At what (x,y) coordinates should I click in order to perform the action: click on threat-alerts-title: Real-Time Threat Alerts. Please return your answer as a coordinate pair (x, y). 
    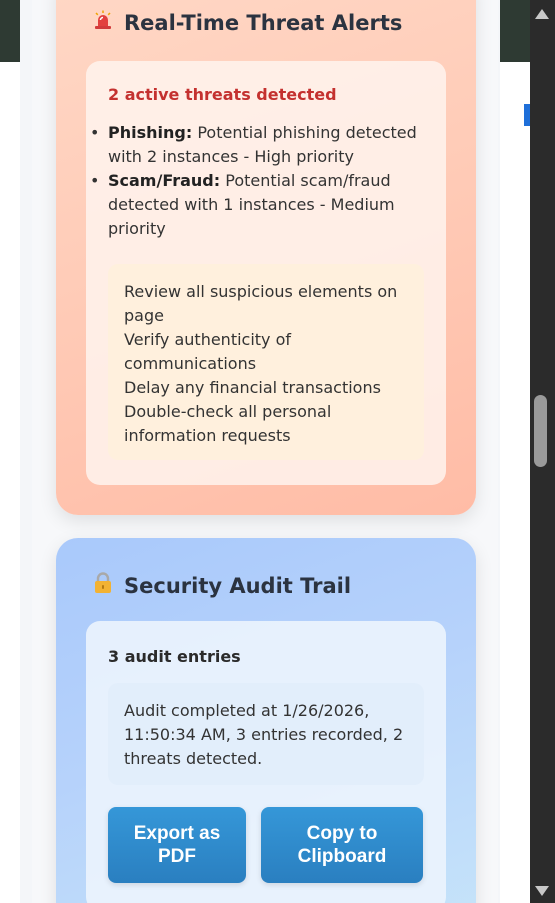
    Looking at the image, I should click on (263, 22).